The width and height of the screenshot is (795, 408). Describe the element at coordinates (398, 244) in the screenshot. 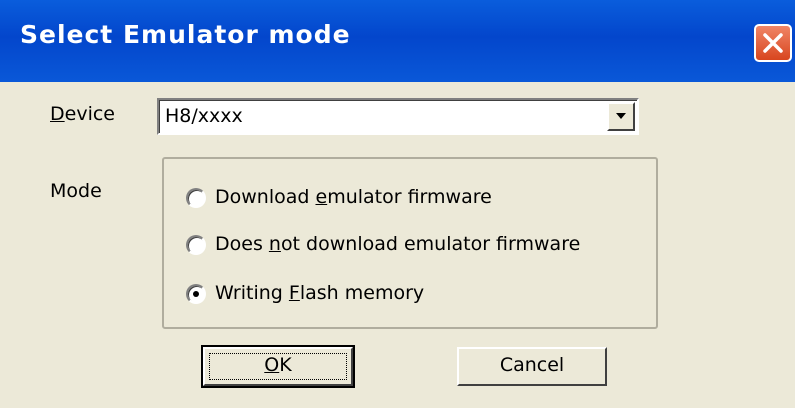

I see `radio-label: Does not download emulator firmware` at that location.